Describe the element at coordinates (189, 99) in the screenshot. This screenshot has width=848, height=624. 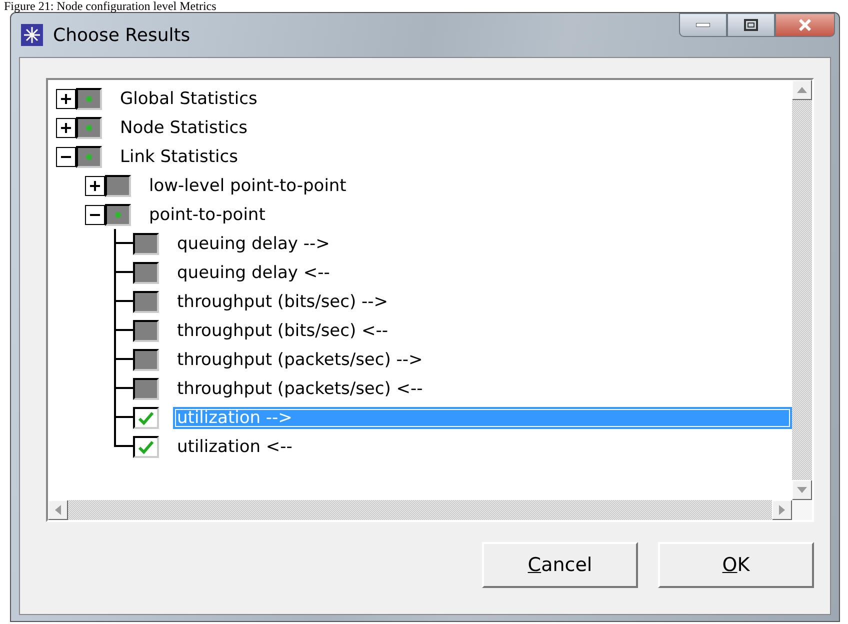
I see `tree-item: Global Statistics` at that location.